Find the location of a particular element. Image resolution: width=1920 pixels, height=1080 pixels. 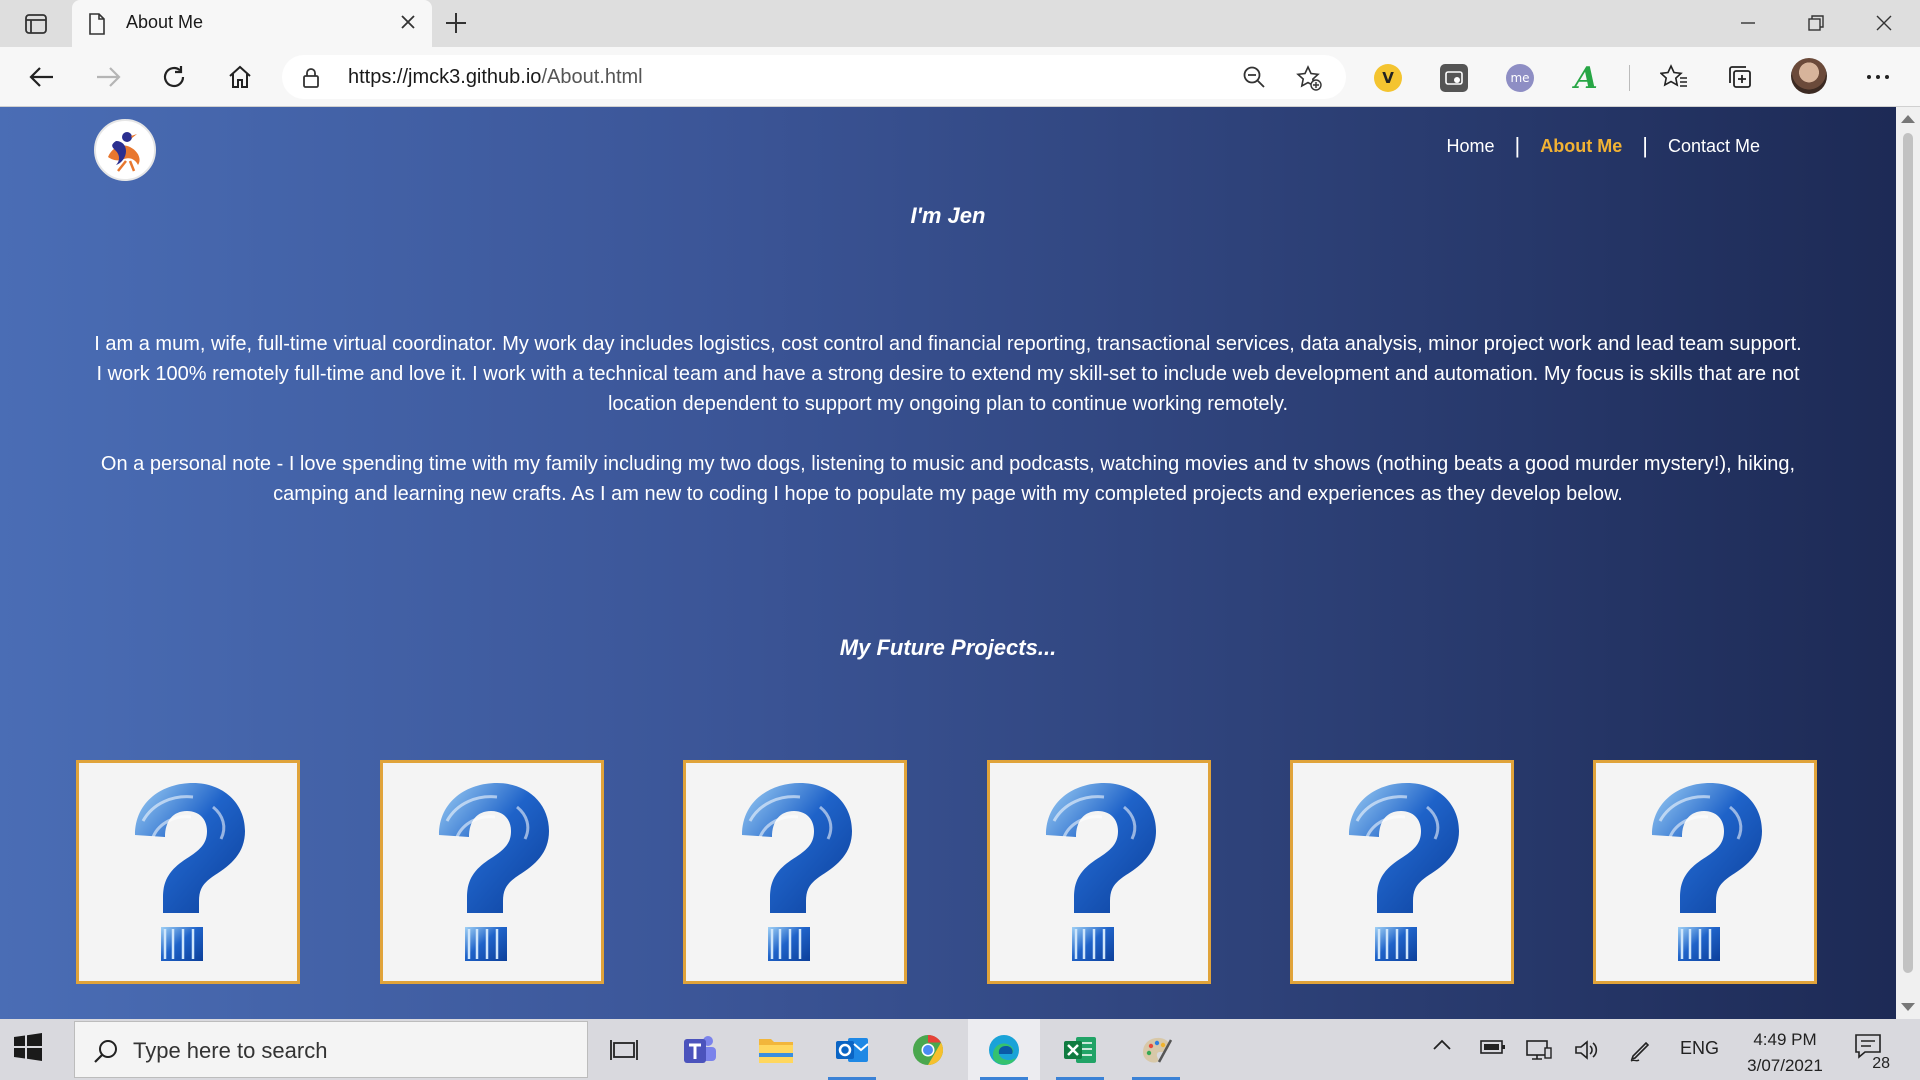

bird-logo-icon is located at coordinates (124, 152).